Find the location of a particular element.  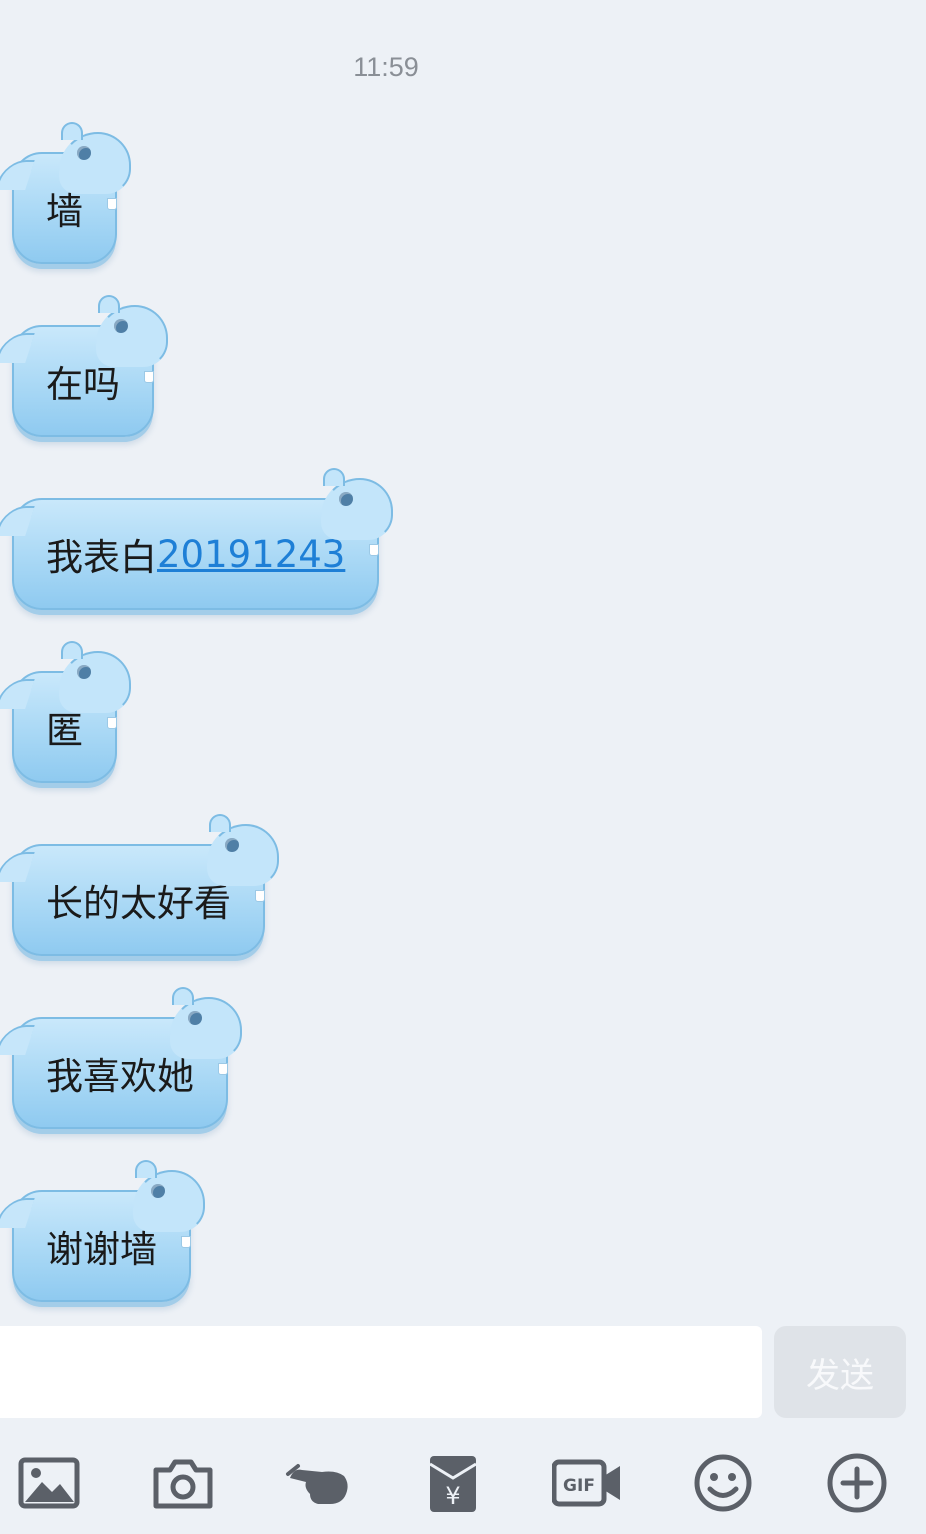

message-row: 匿 is located at coordinates (65, 712).